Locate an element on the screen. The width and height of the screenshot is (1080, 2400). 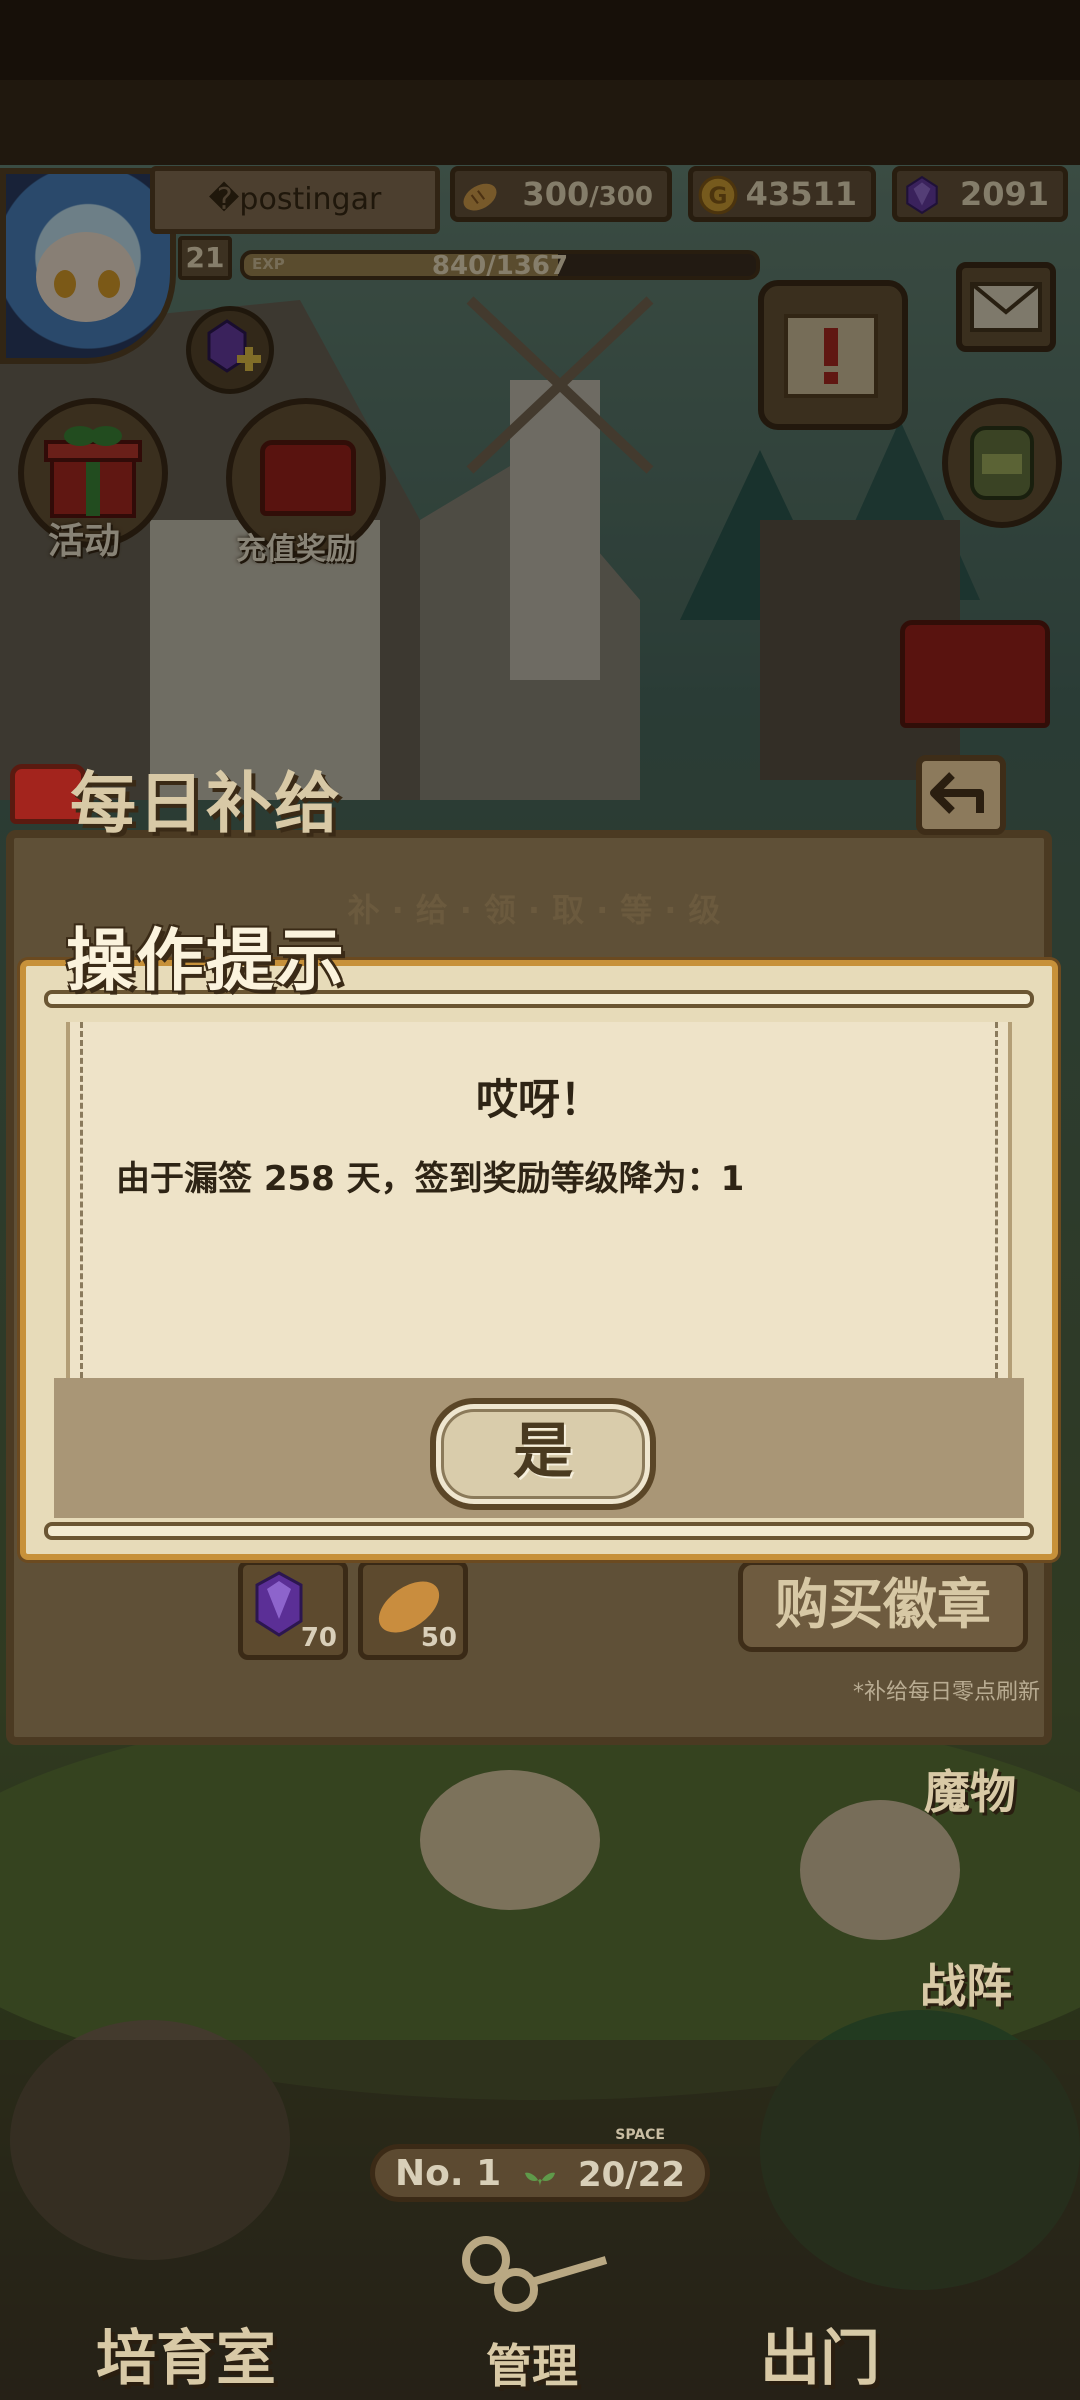
supply-item-bread-count: 50 is located at coordinates (438, 1638).